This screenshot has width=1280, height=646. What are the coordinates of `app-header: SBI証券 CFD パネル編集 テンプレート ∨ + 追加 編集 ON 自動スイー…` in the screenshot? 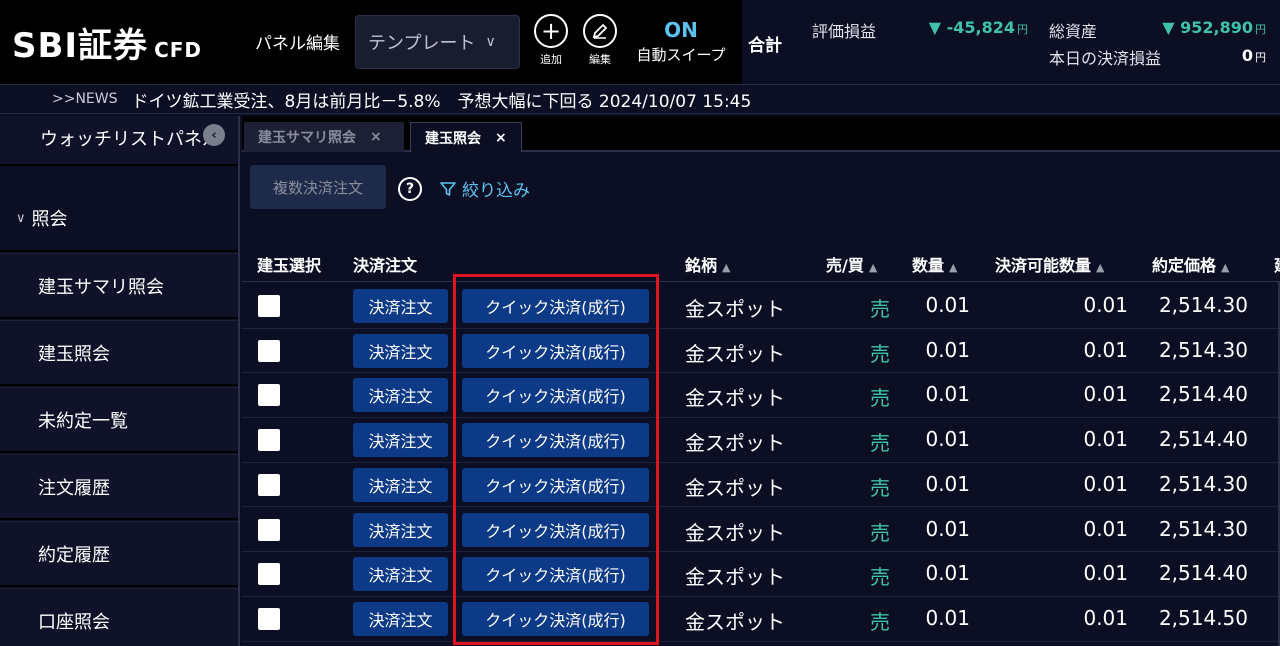 It's located at (640, 42).